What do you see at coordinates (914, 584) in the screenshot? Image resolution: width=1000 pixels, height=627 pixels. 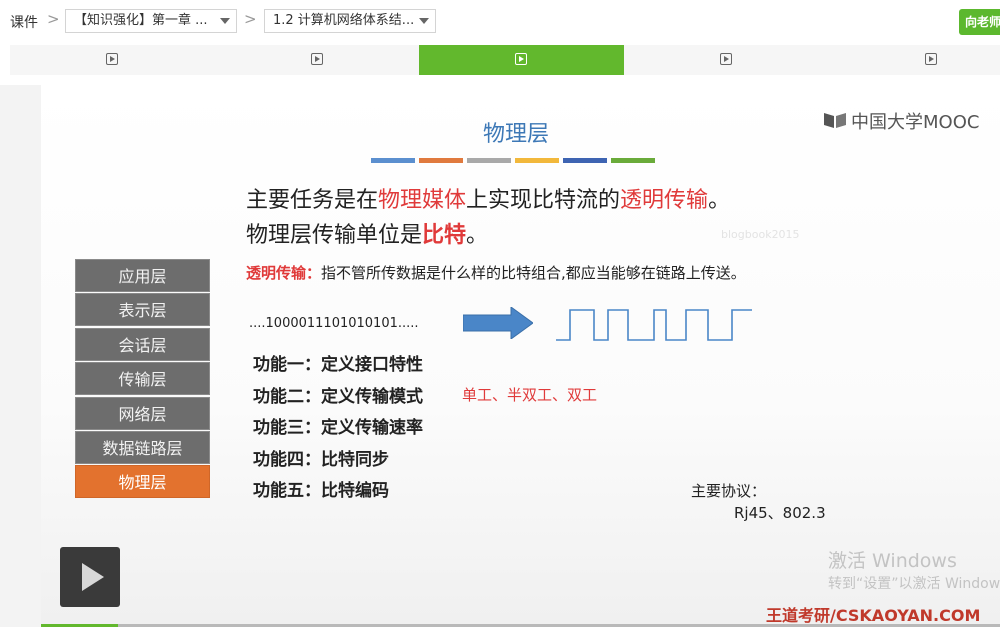 I see `windows-activation-hint: 转到“设置”以激活 Windows。` at bounding box center [914, 584].